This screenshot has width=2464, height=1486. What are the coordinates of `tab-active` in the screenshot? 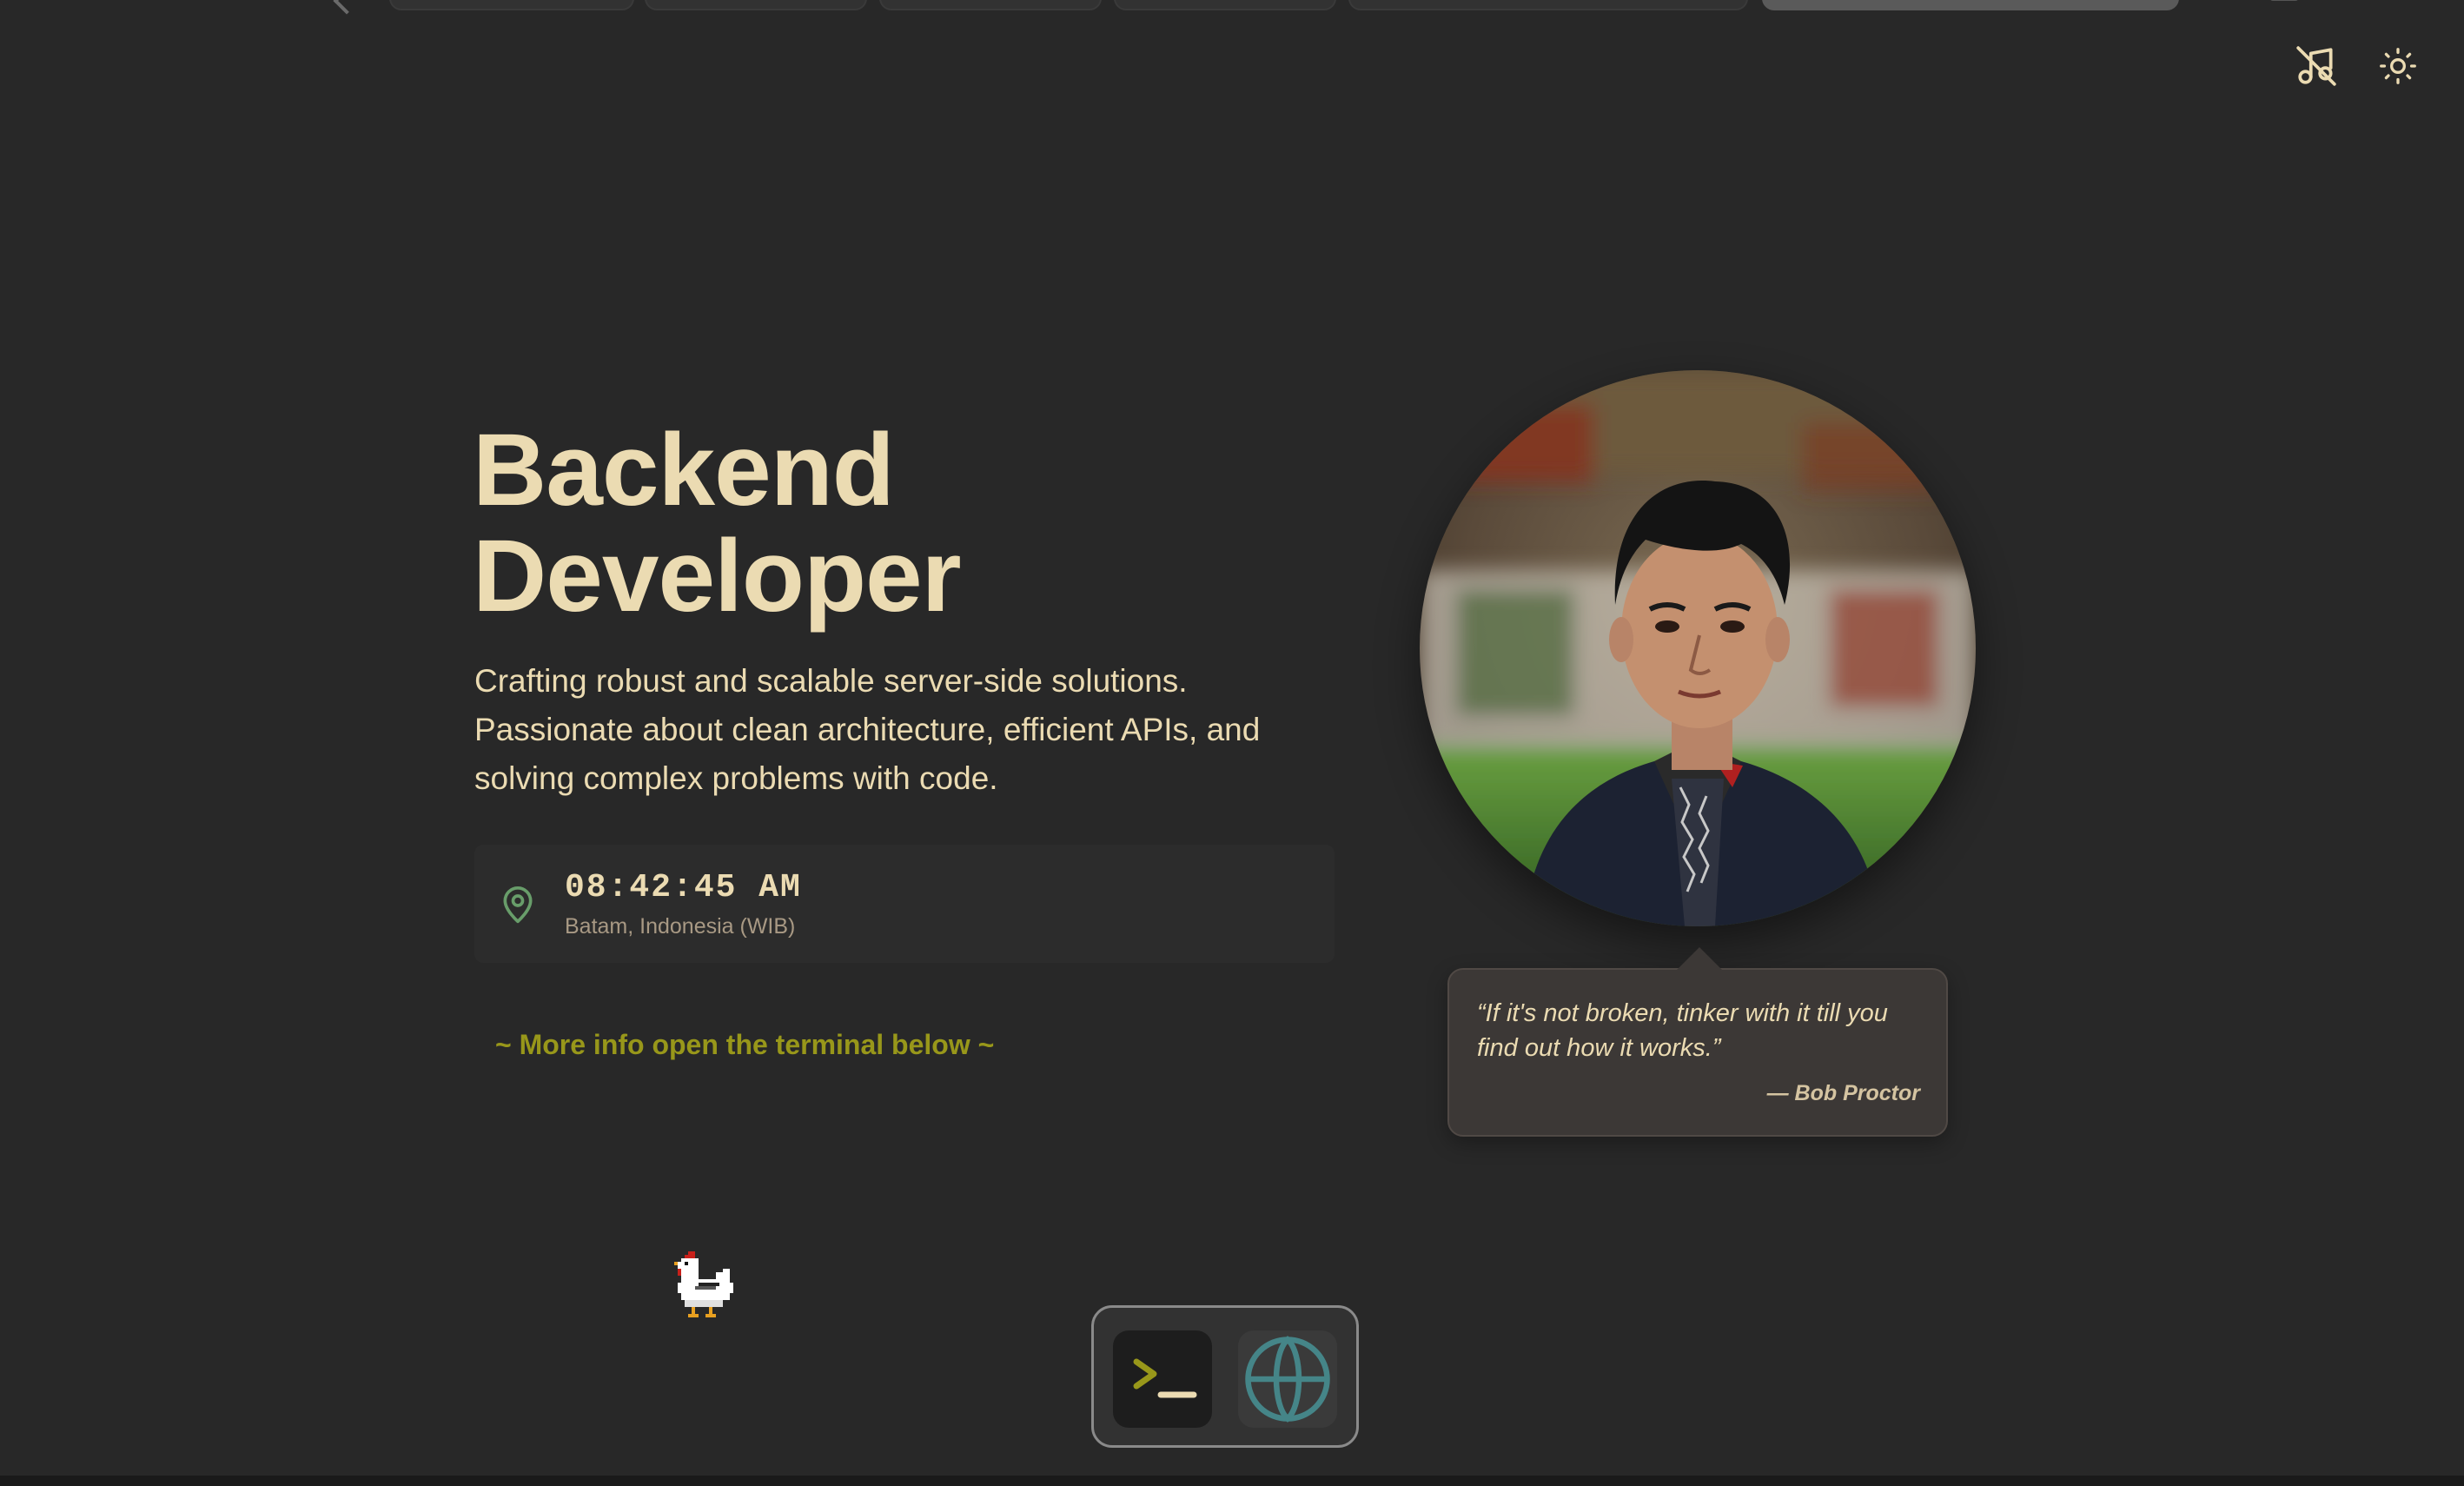 It's located at (1970, 5).